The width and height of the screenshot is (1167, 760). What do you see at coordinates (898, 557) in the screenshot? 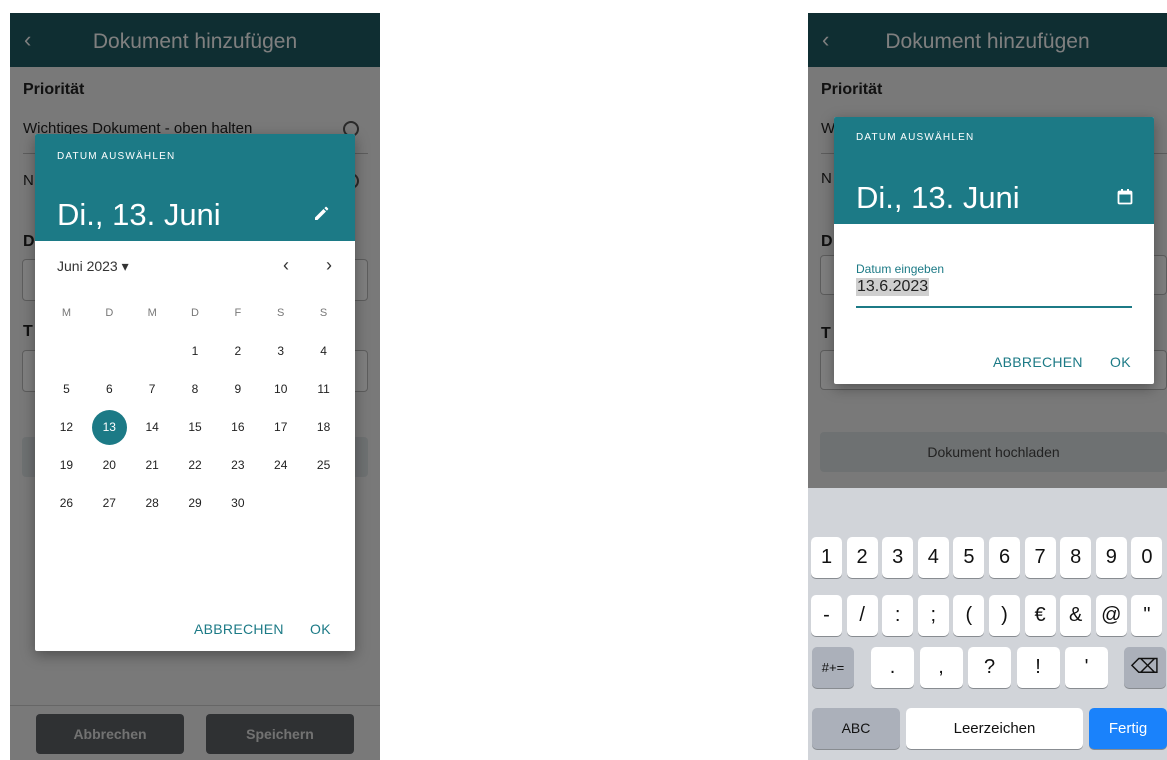
I see `keyboard-key: 3` at bounding box center [898, 557].